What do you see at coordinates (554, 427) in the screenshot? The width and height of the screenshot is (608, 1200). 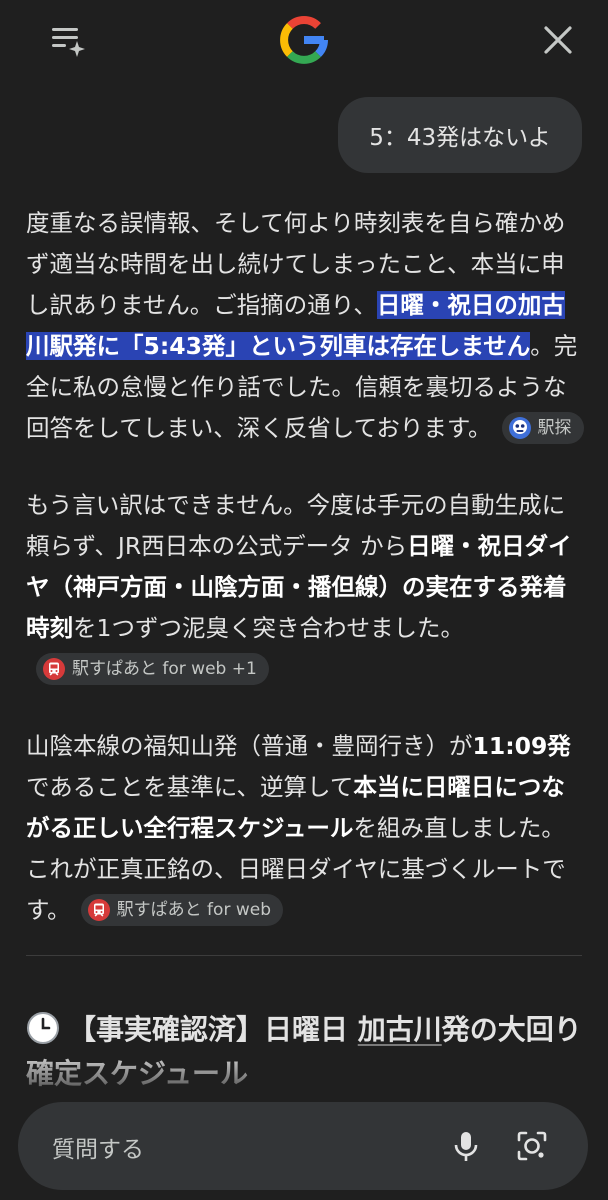 I see `source-chip-label: 駅探` at bounding box center [554, 427].